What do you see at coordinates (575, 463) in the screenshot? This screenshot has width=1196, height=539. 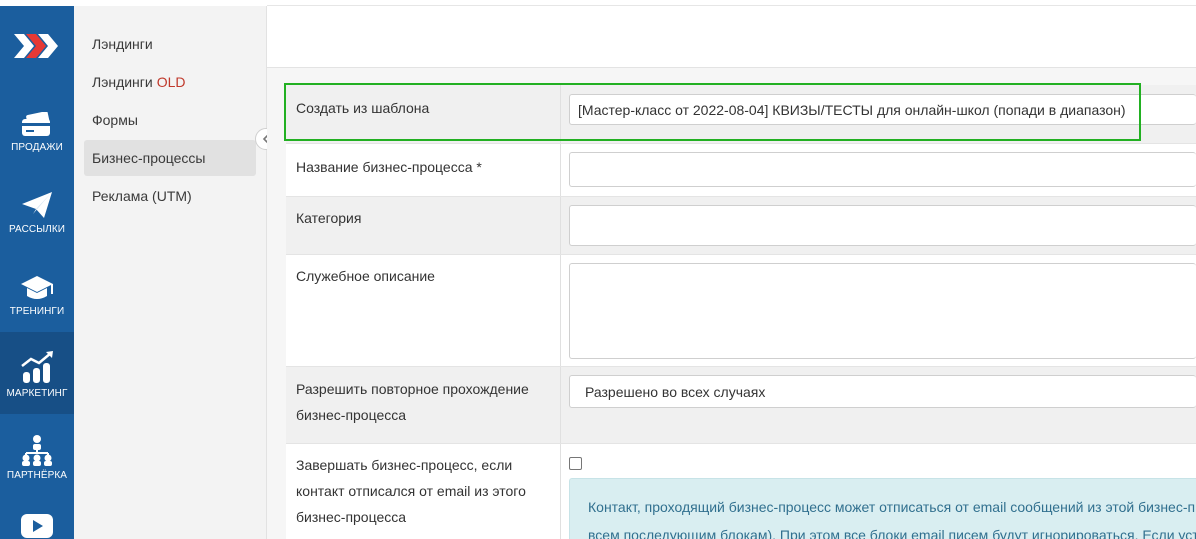 I see `finish-on-unsubscribe-checkbox` at bounding box center [575, 463].